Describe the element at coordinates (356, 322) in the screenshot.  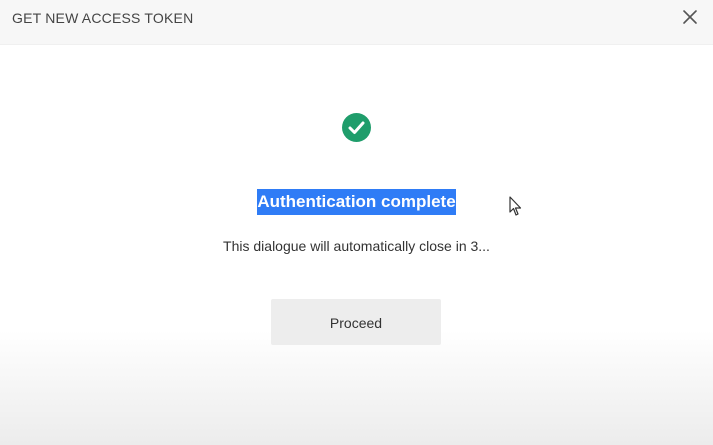
I see `proceed-button: Proceed` at that location.